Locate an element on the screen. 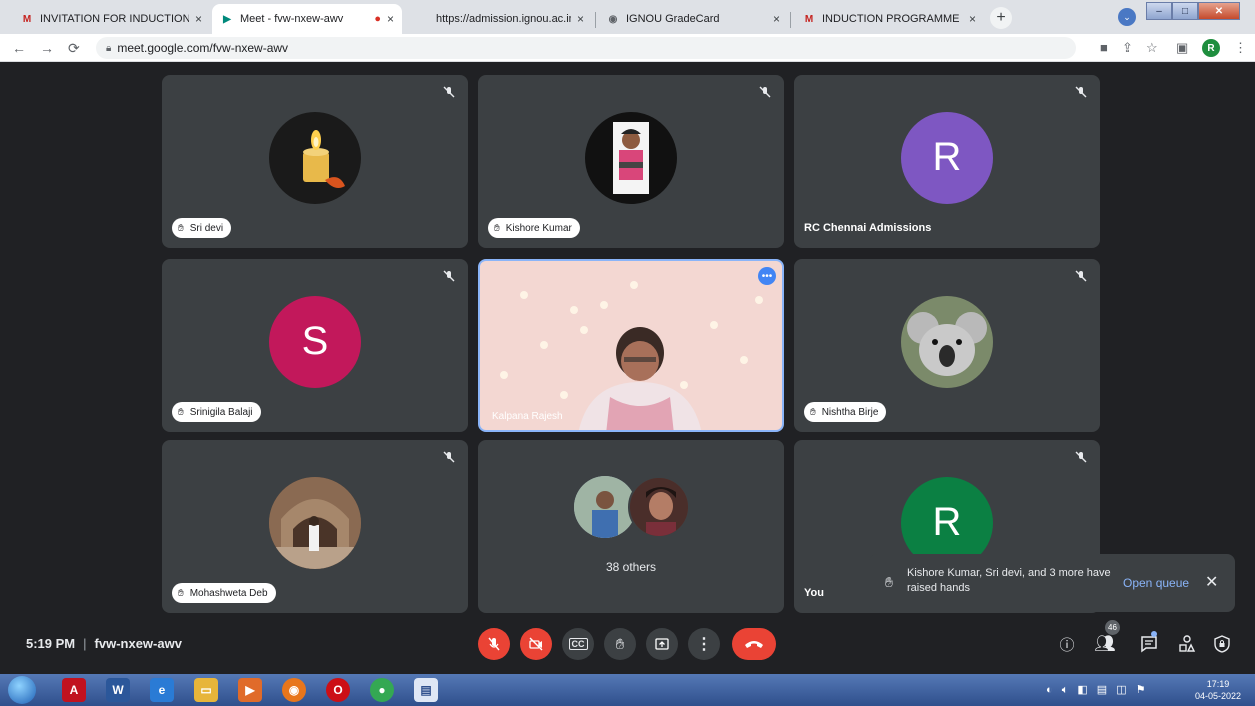  mic-off-icon is located at coordinates (449, 276).